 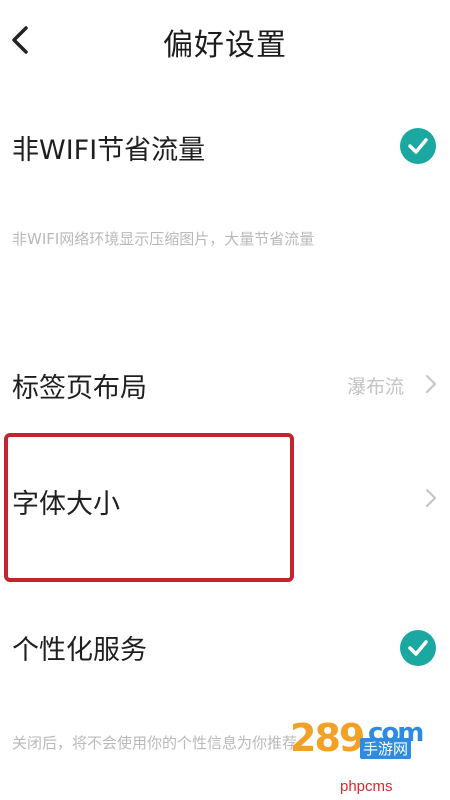 I want to click on header-bar: 偏好设置, so click(x=225, y=41).